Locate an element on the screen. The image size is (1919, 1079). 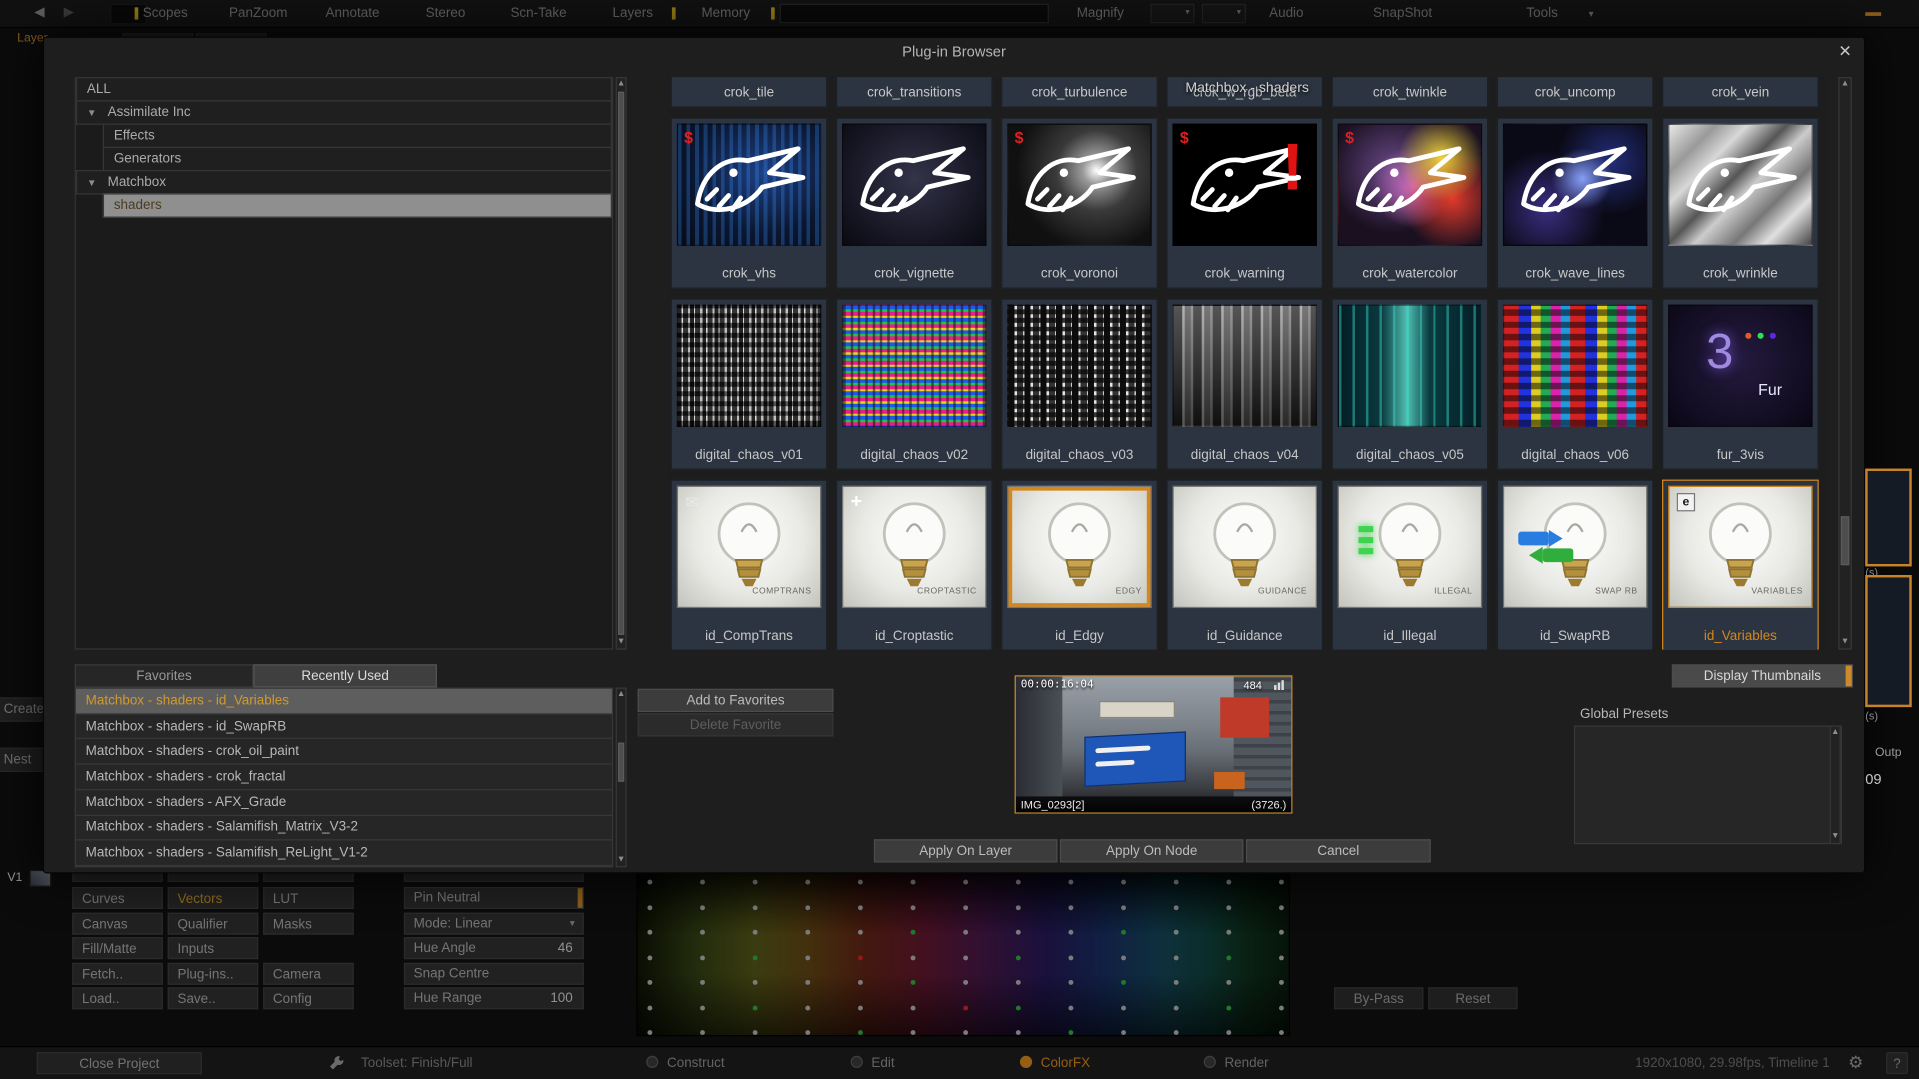
plugin-digital-chaos-v06: digital_chaos_v06 is located at coordinates (1575, 384).